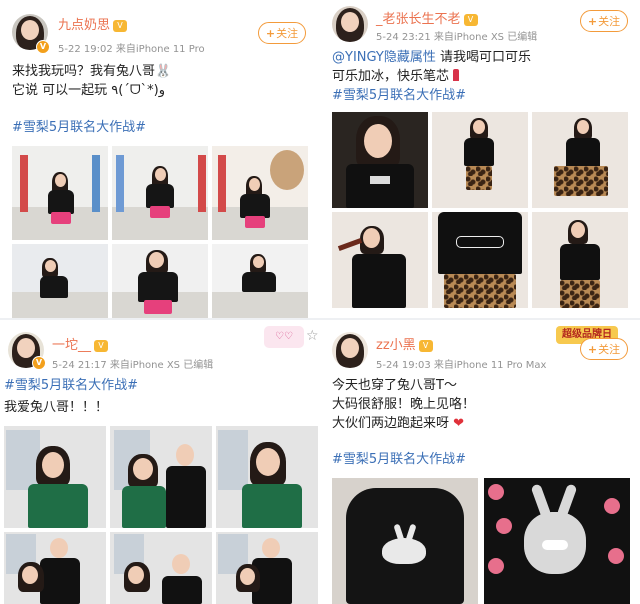 Image resolution: width=640 pixels, height=604 pixels. I want to click on username: 九点奶思 V, so click(93, 23).